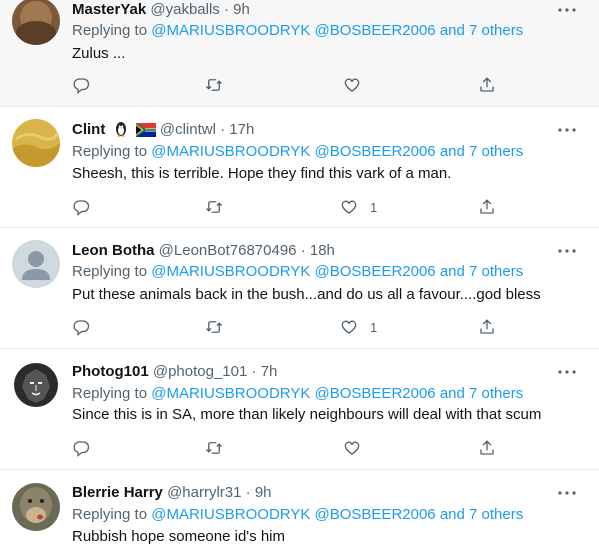  What do you see at coordinates (322, 250) in the screenshot?
I see `timestamp: 18h` at bounding box center [322, 250].